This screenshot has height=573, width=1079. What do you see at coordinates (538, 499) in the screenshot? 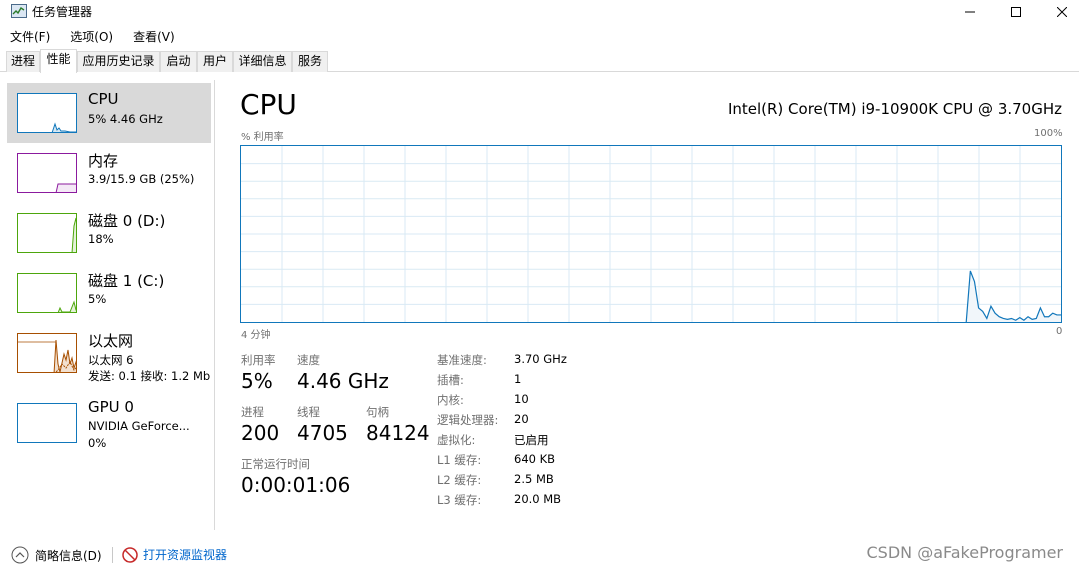
I see `spec-value: 20.0 MB` at bounding box center [538, 499].